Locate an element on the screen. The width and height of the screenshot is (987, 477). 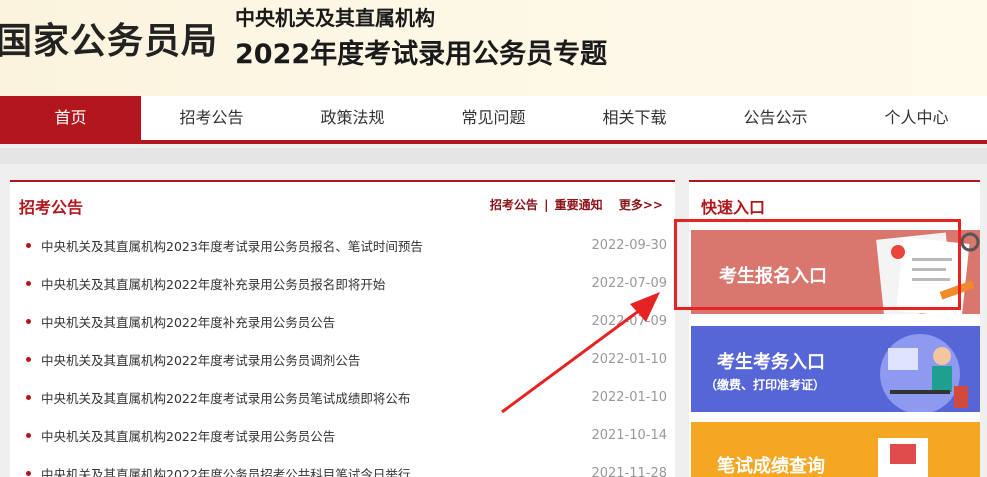
nav-recruitment: 招考公告 is located at coordinates (211, 118).